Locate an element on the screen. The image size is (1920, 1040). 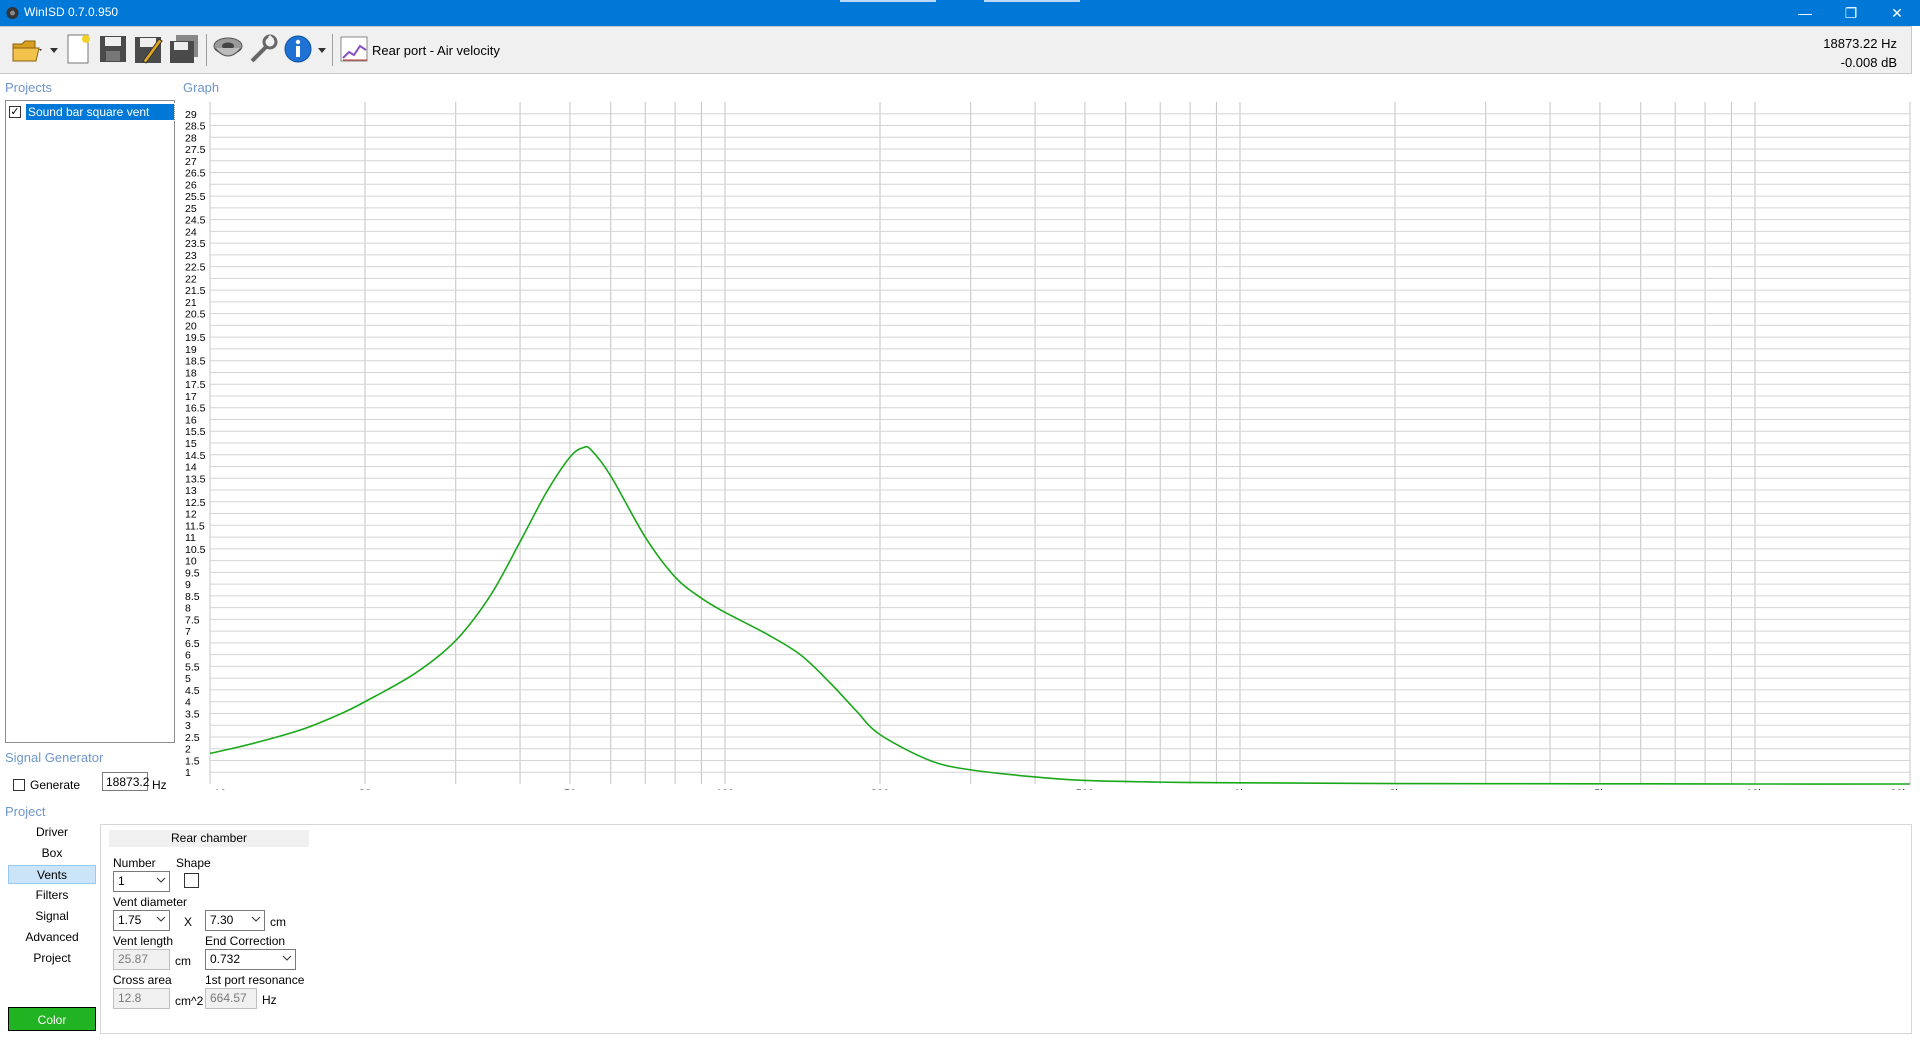
y-tick-label: 20 is located at coordinates (191, 326).